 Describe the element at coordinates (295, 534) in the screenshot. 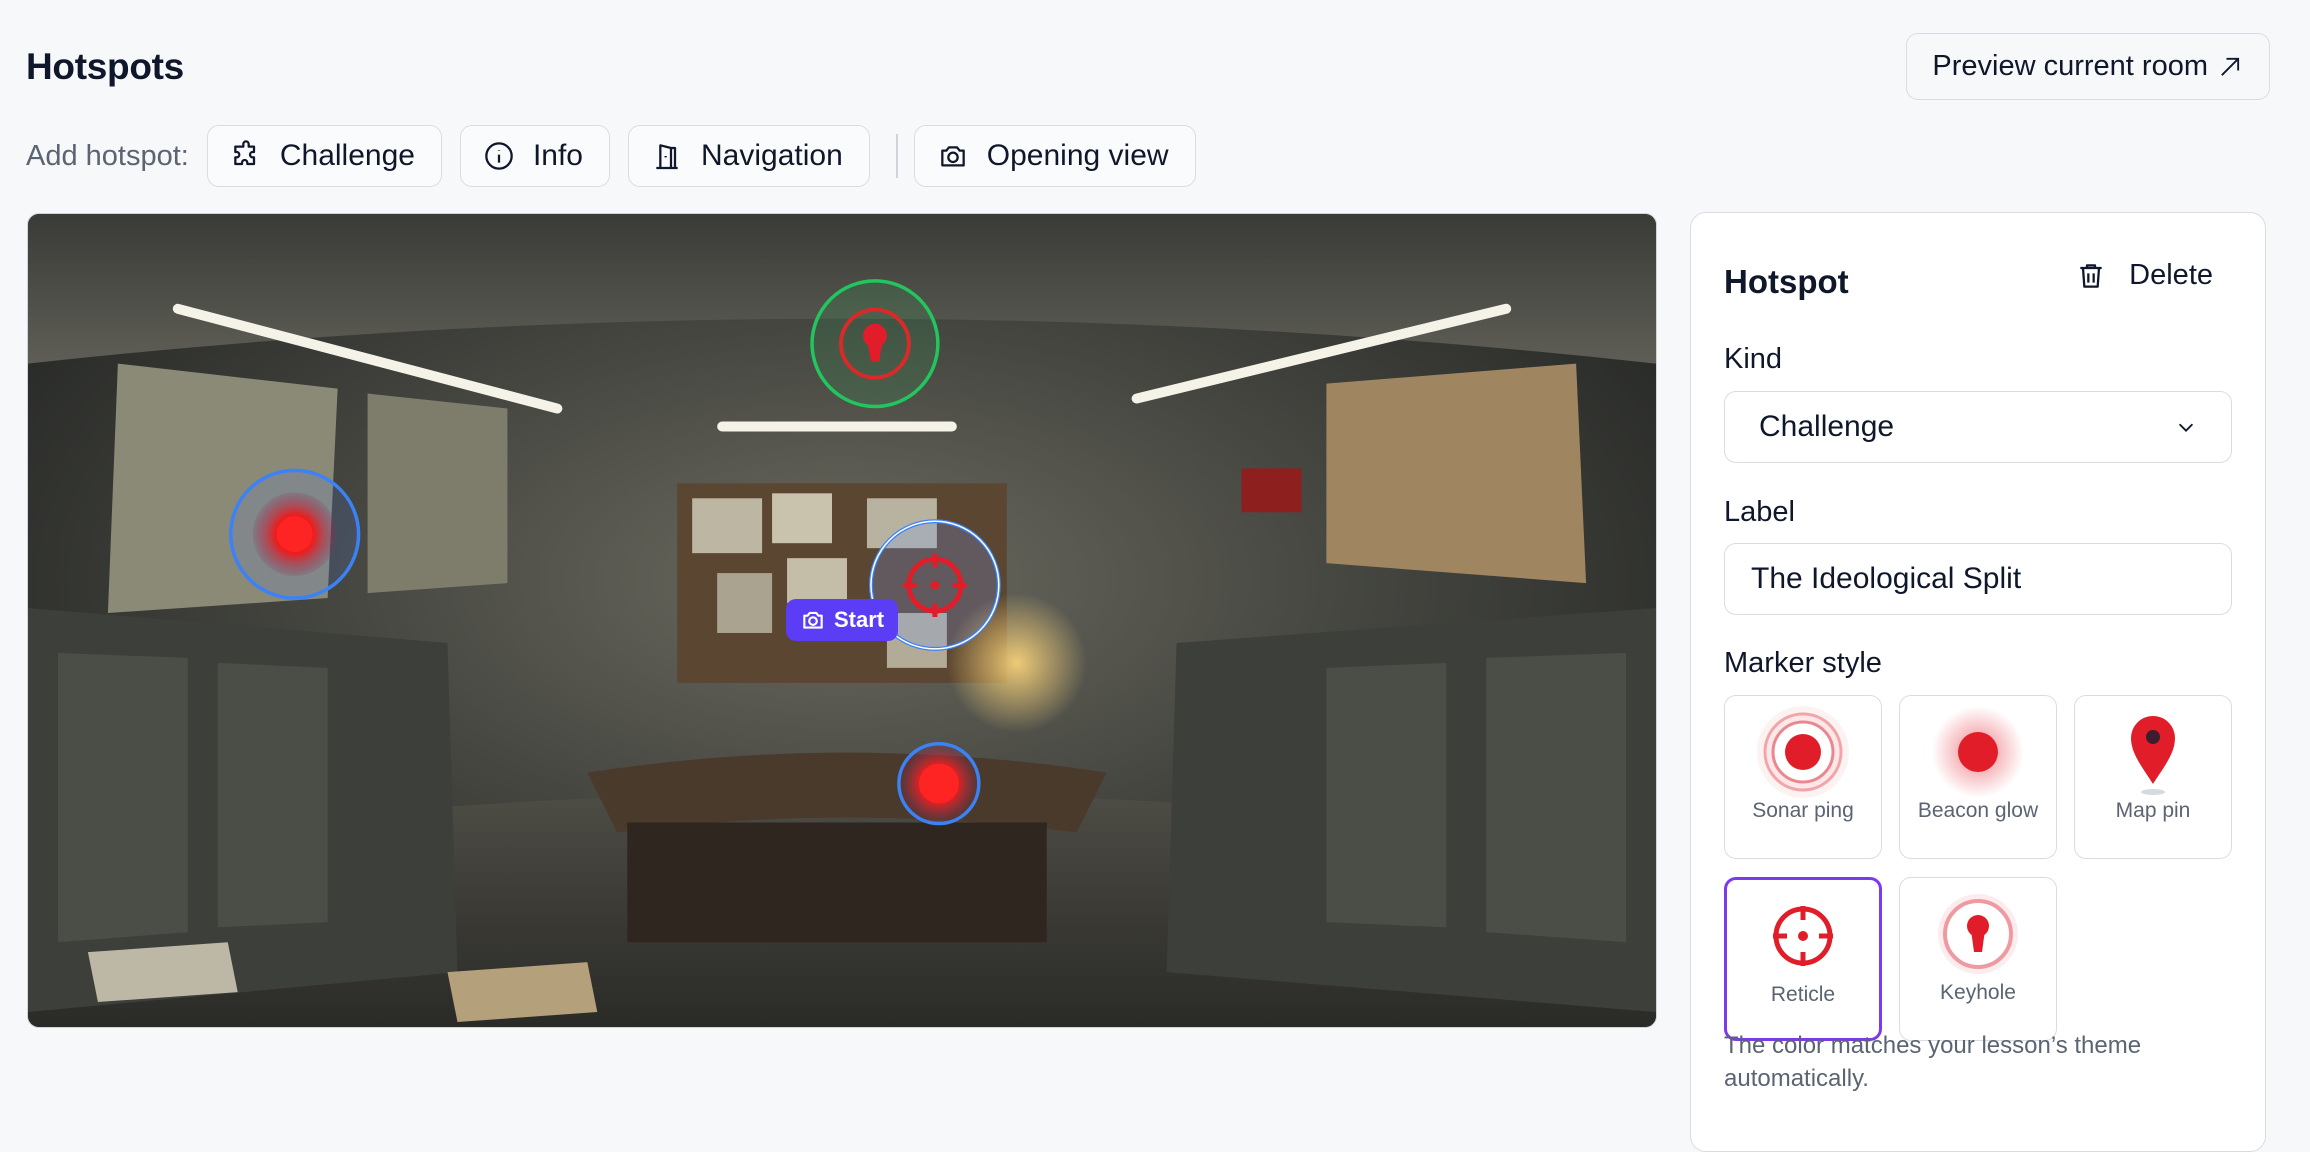

I see `hotspot-beacon-left` at that location.